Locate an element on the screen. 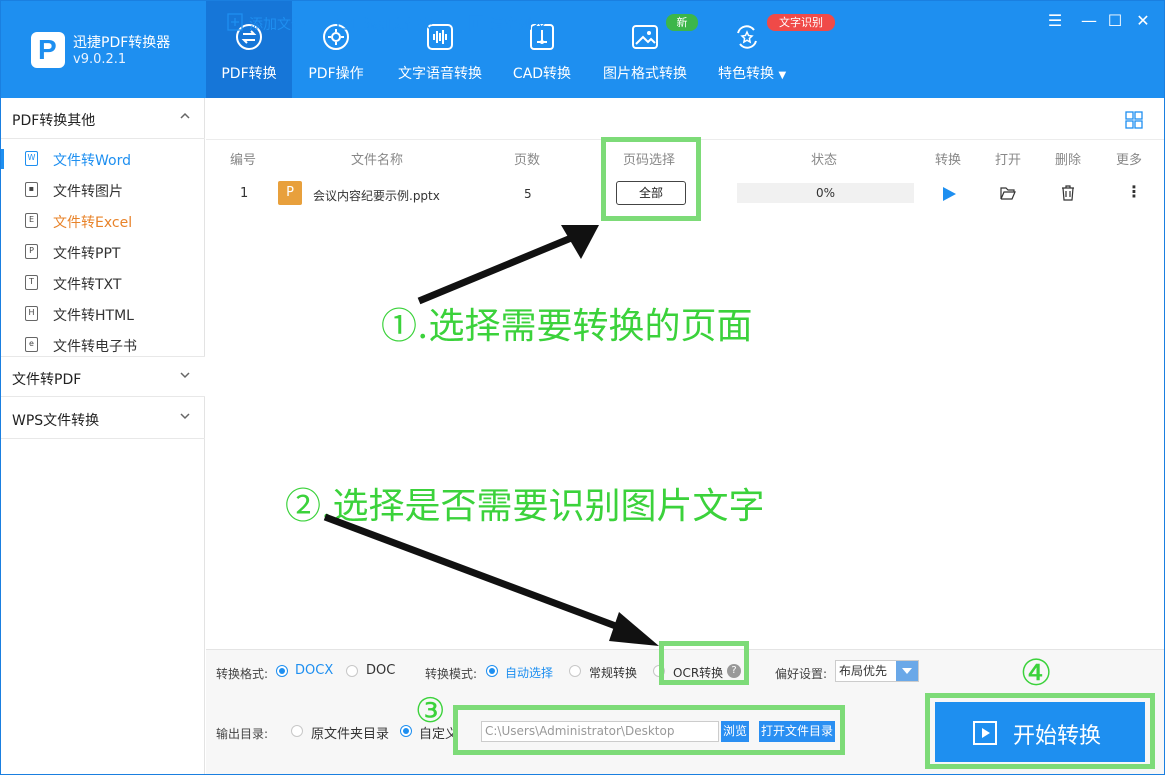  sidebar-item-label: 文件转图片 is located at coordinates (88, 192).